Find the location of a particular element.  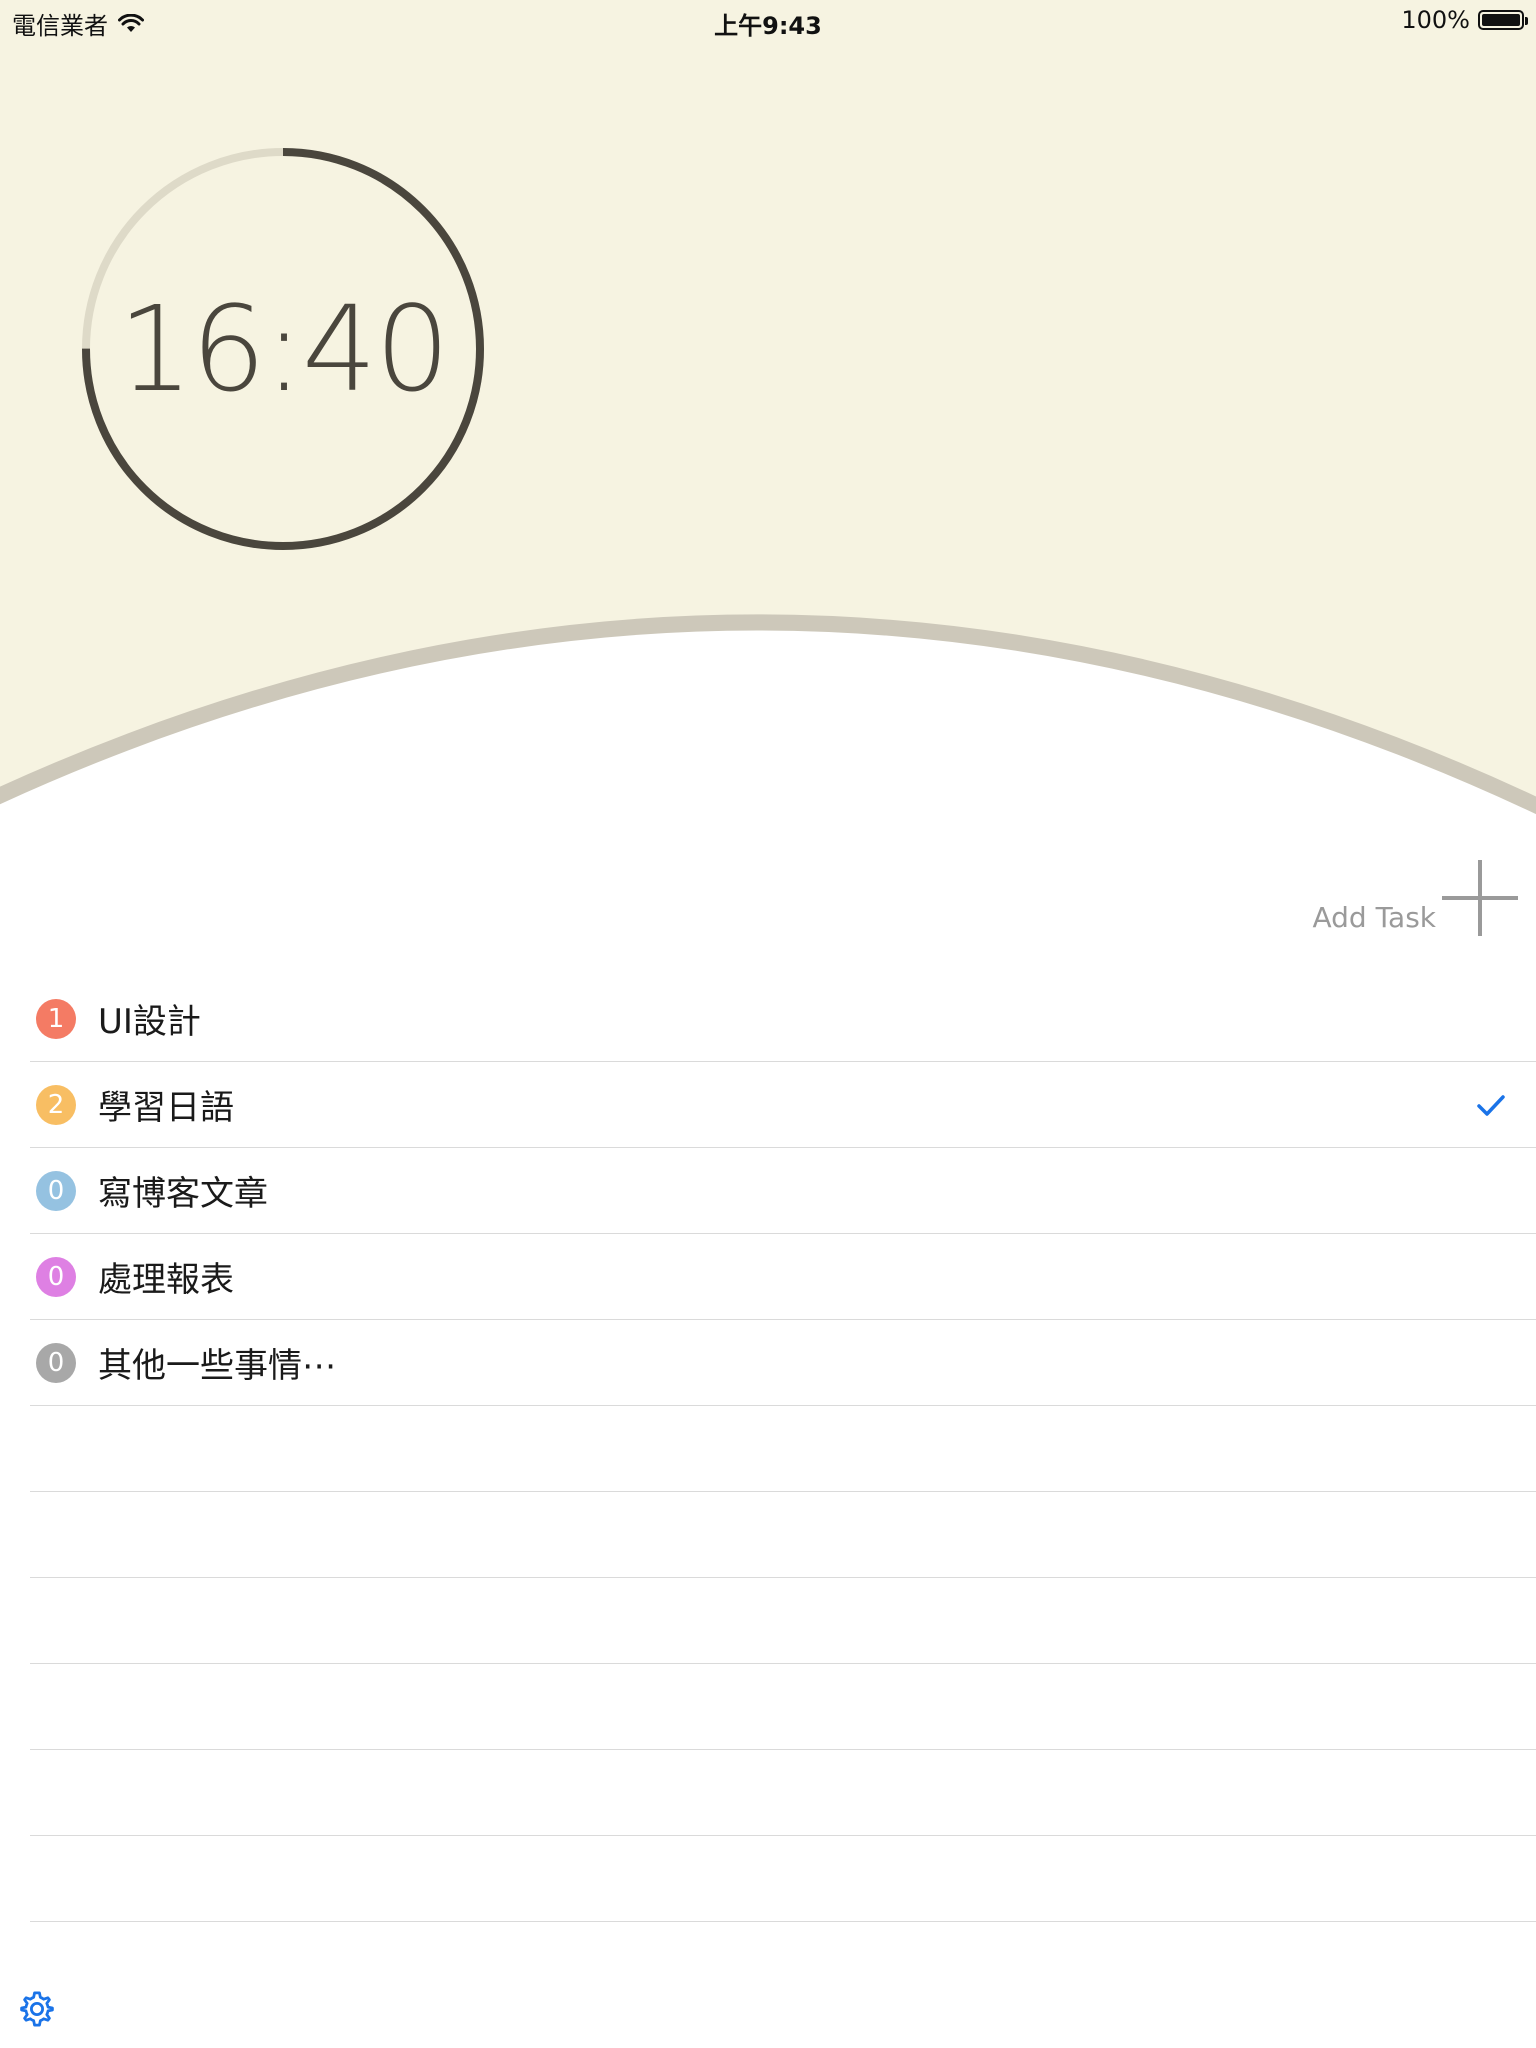

battery-icon is located at coordinates (1503, 20).